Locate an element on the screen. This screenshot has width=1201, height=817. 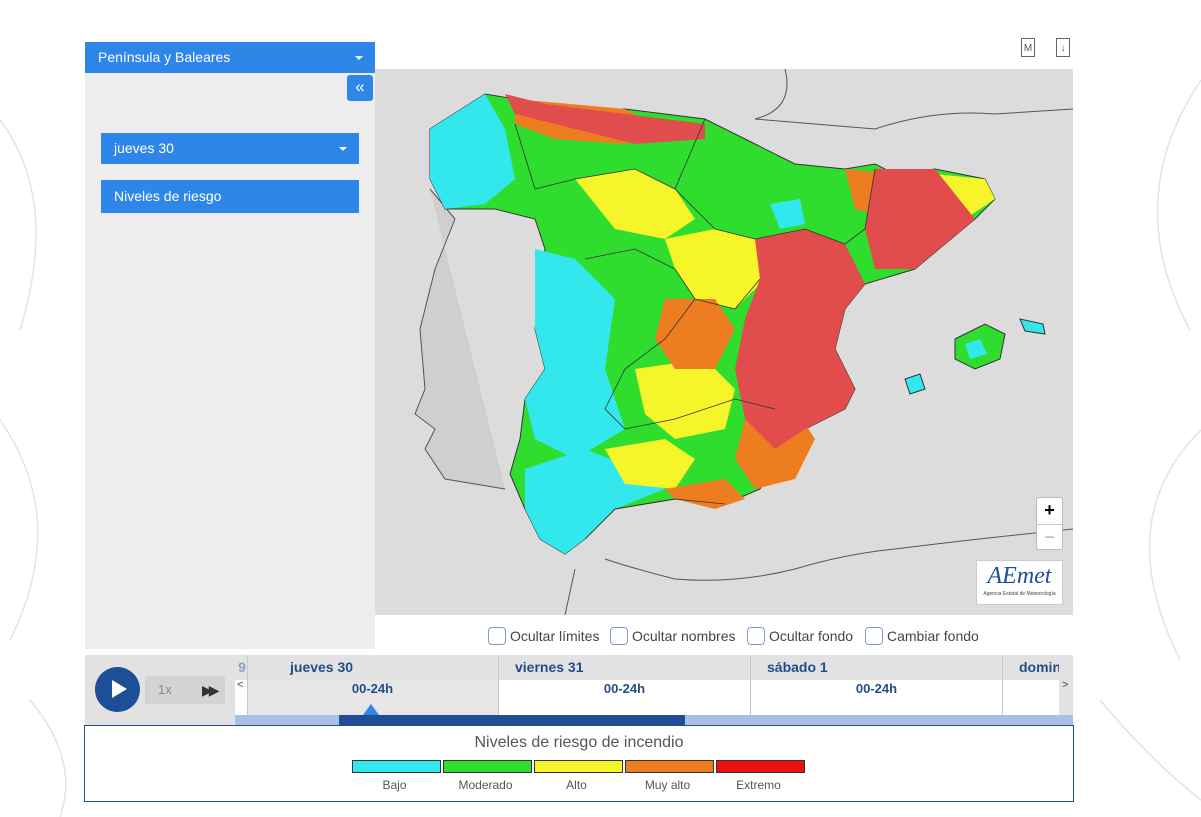
region-select: Península y Baleares is located at coordinates (230, 57).